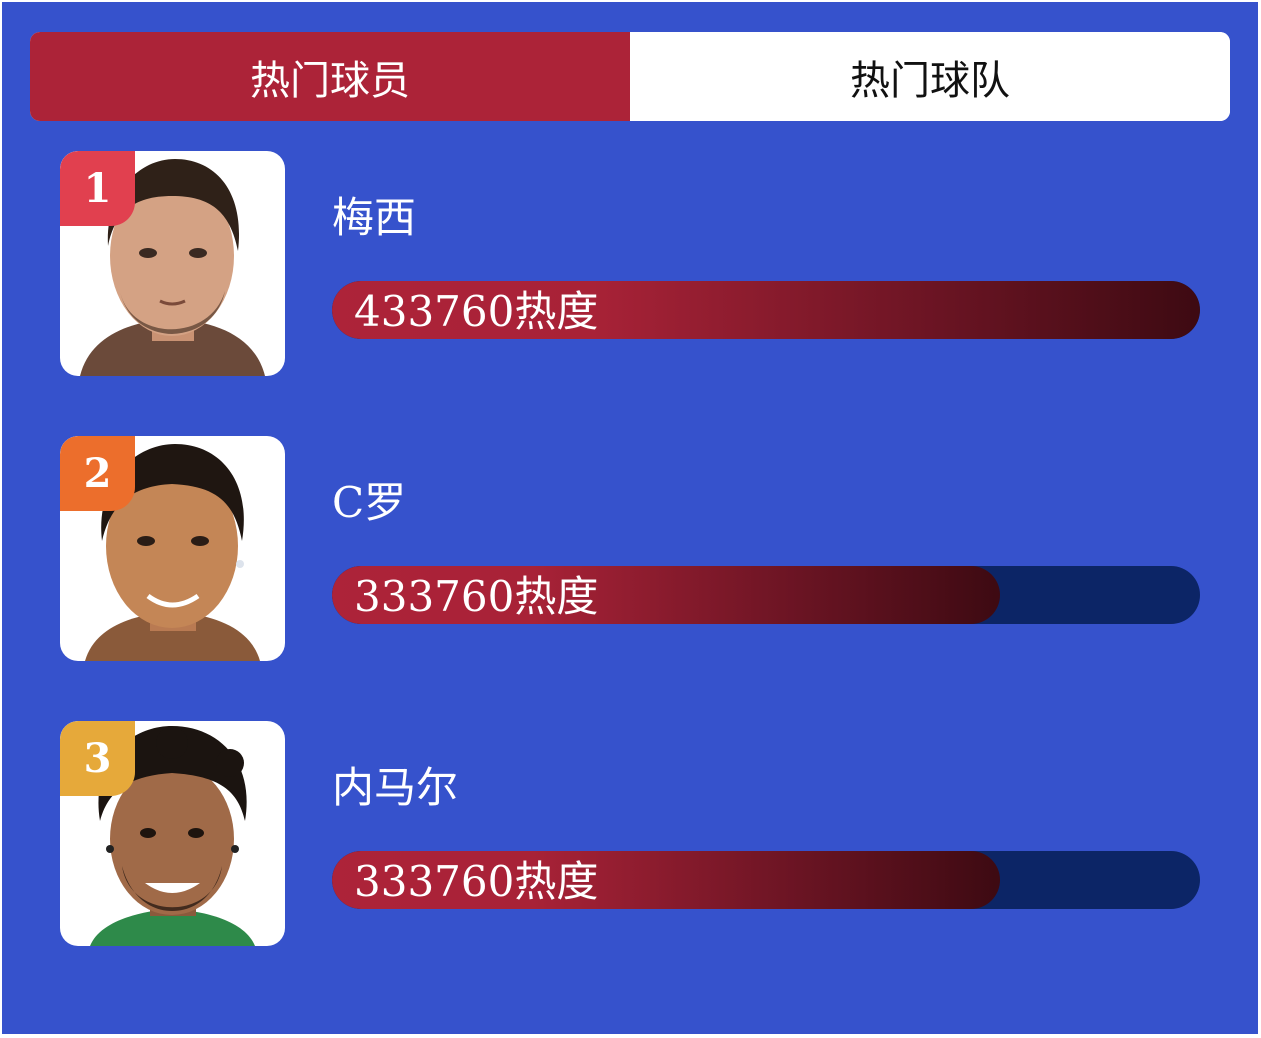  What do you see at coordinates (172, 548) in the screenshot?
I see `avatar: 2` at bounding box center [172, 548].